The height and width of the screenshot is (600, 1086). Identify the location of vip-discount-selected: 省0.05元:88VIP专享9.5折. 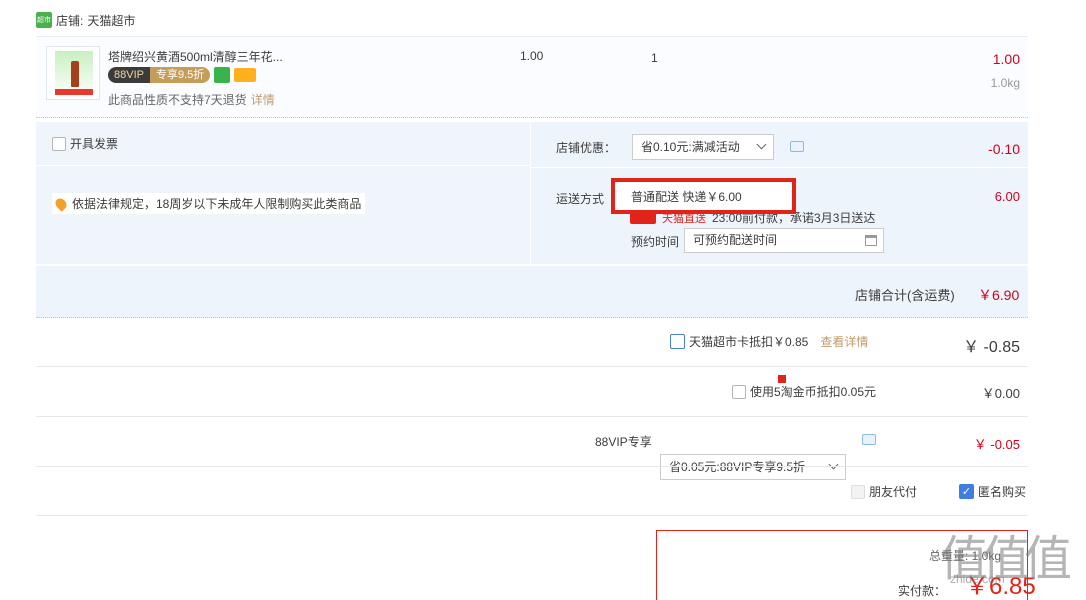
(737, 467).